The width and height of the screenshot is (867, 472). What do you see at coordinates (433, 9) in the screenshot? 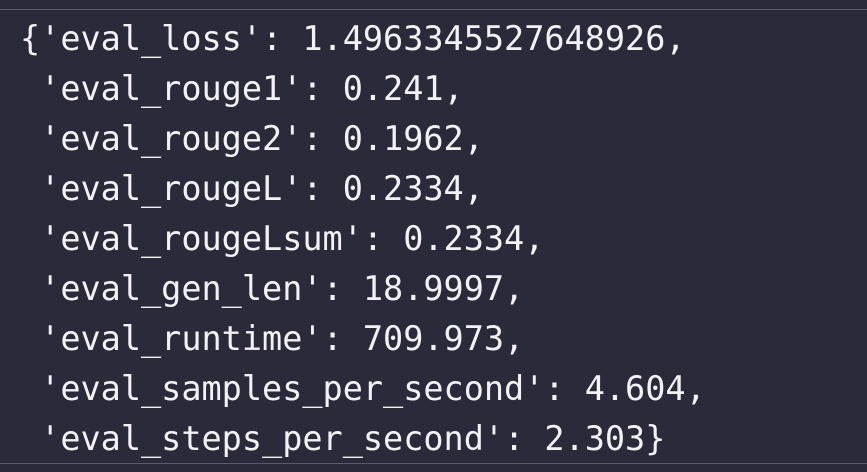
I see `top-divider` at bounding box center [433, 9].